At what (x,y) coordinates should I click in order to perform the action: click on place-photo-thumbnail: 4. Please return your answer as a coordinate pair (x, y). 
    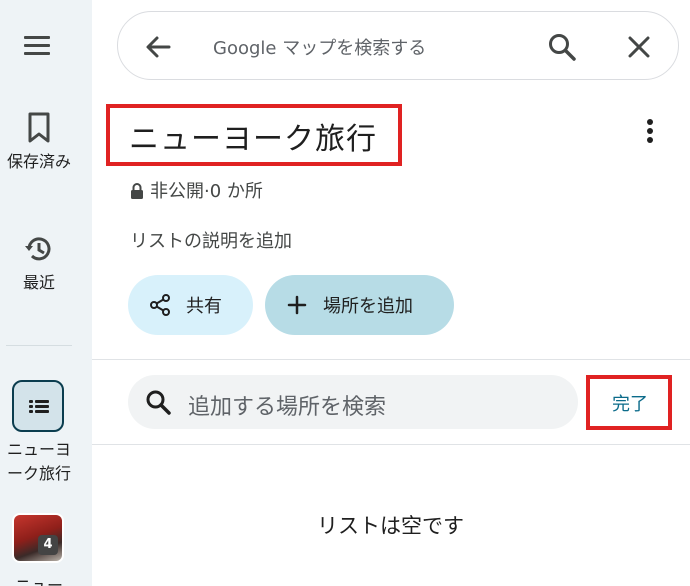
    Looking at the image, I should click on (38, 538).